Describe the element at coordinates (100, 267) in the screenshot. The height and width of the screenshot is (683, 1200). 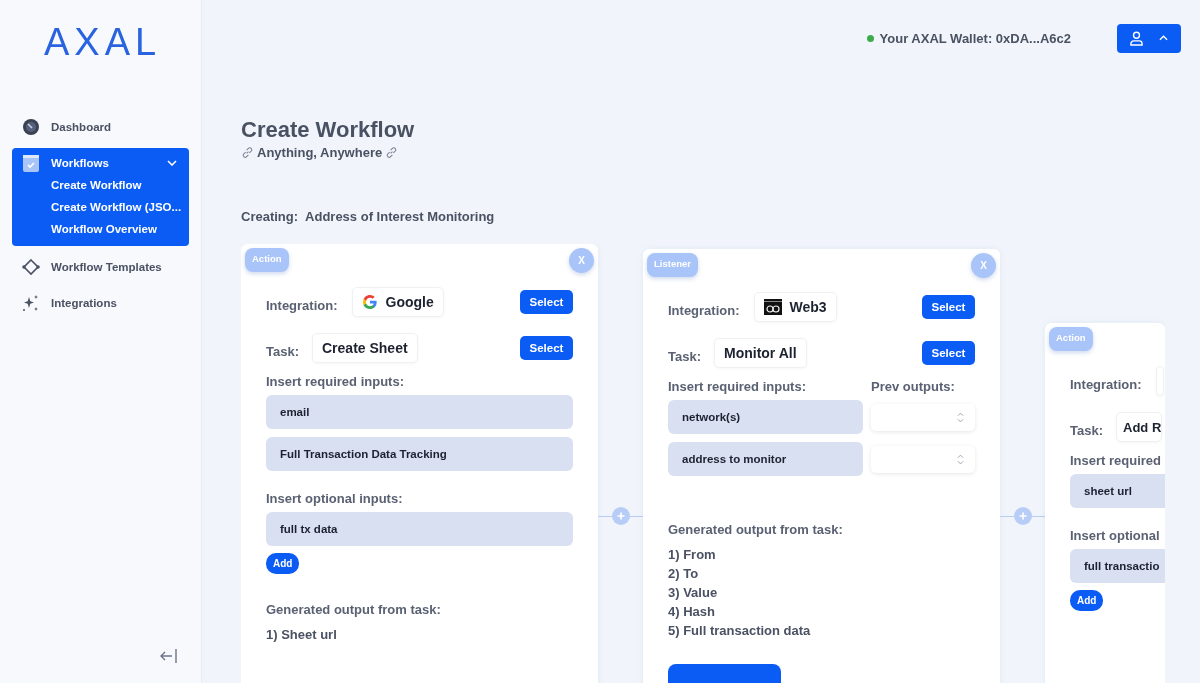
I see `nav-item: Workflow Templates` at that location.